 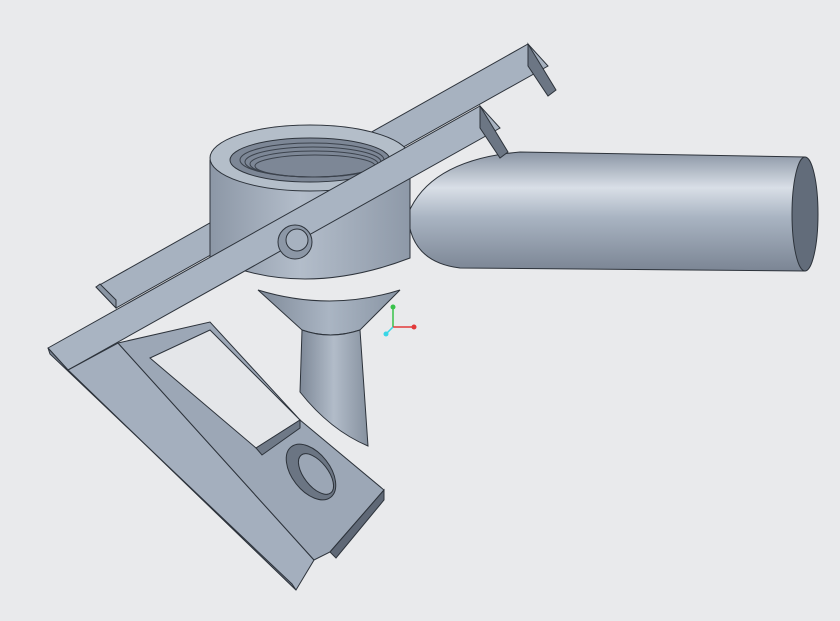 What do you see at coordinates (386, 334) in the screenshot?
I see `z-axis-tip` at bounding box center [386, 334].